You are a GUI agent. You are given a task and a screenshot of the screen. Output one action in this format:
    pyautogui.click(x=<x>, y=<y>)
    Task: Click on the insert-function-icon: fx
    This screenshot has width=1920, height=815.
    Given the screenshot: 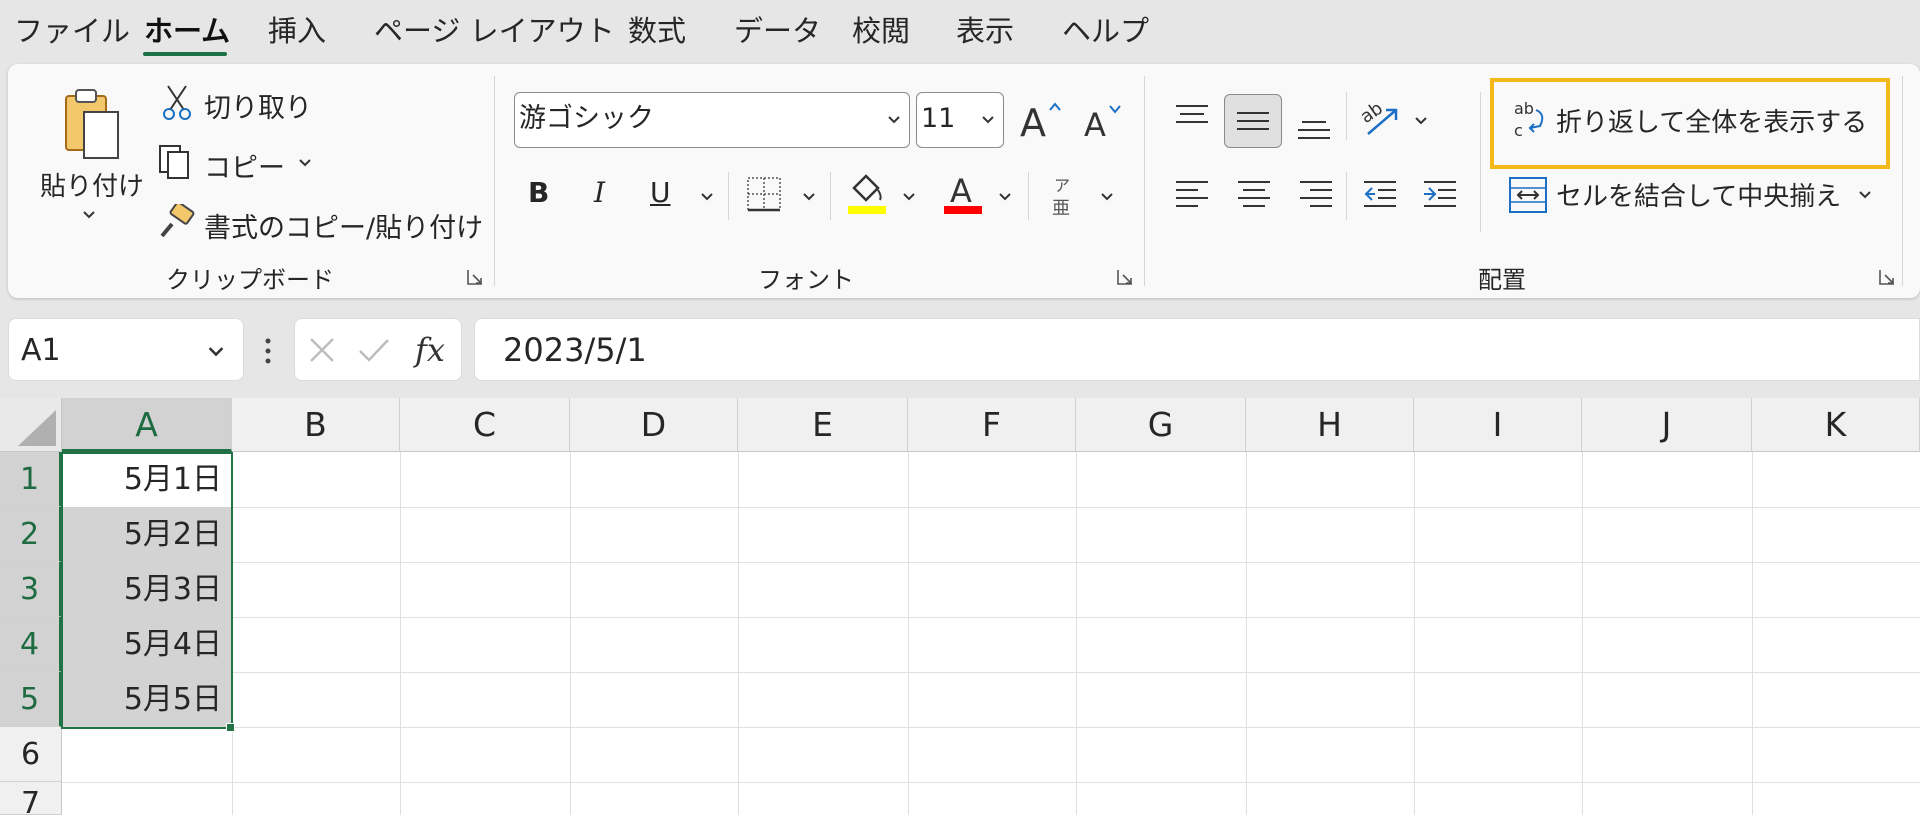 What is the action you would take?
    pyautogui.click(x=434, y=350)
    